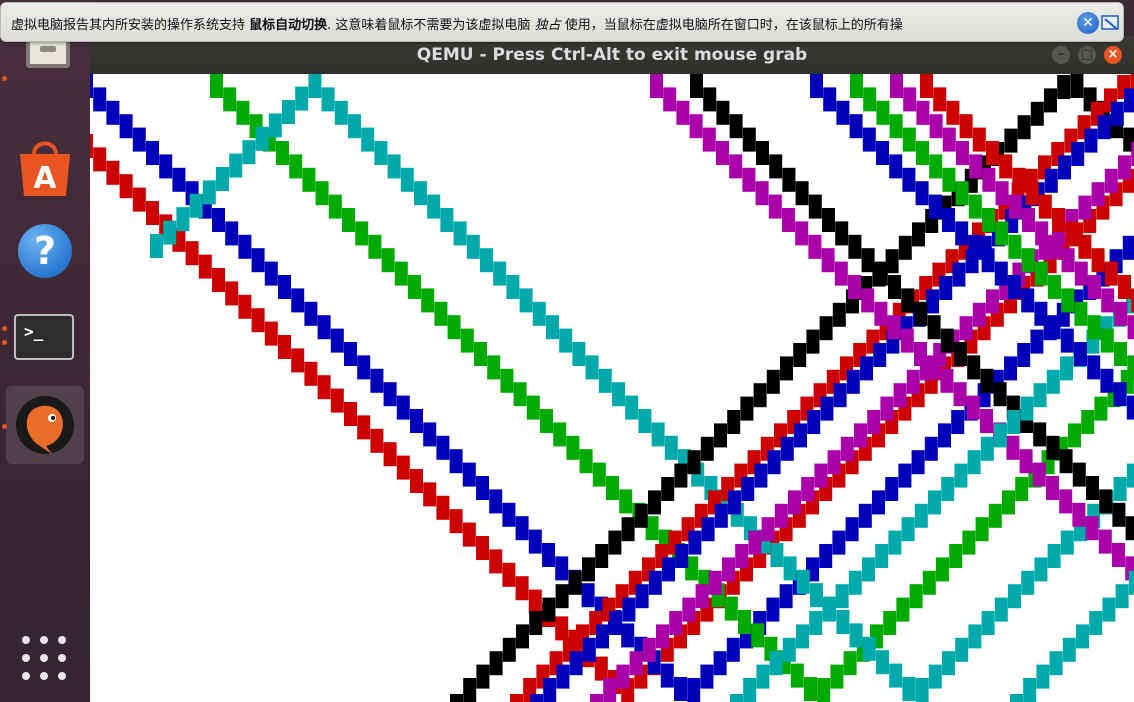  Describe the element at coordinates (1111, 23) in the screenshot. I see `notification-dismiss-icon` at that location.